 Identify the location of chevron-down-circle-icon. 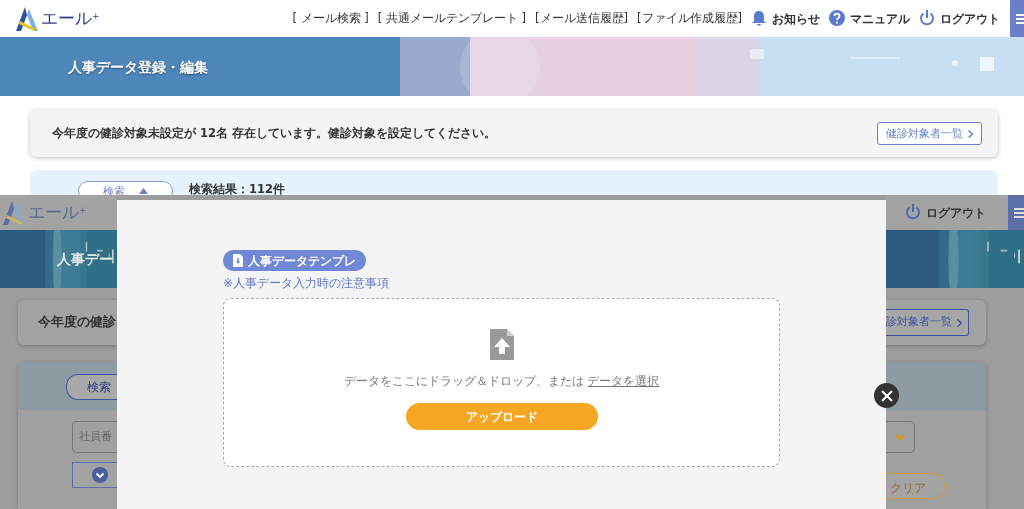
(100, 475).